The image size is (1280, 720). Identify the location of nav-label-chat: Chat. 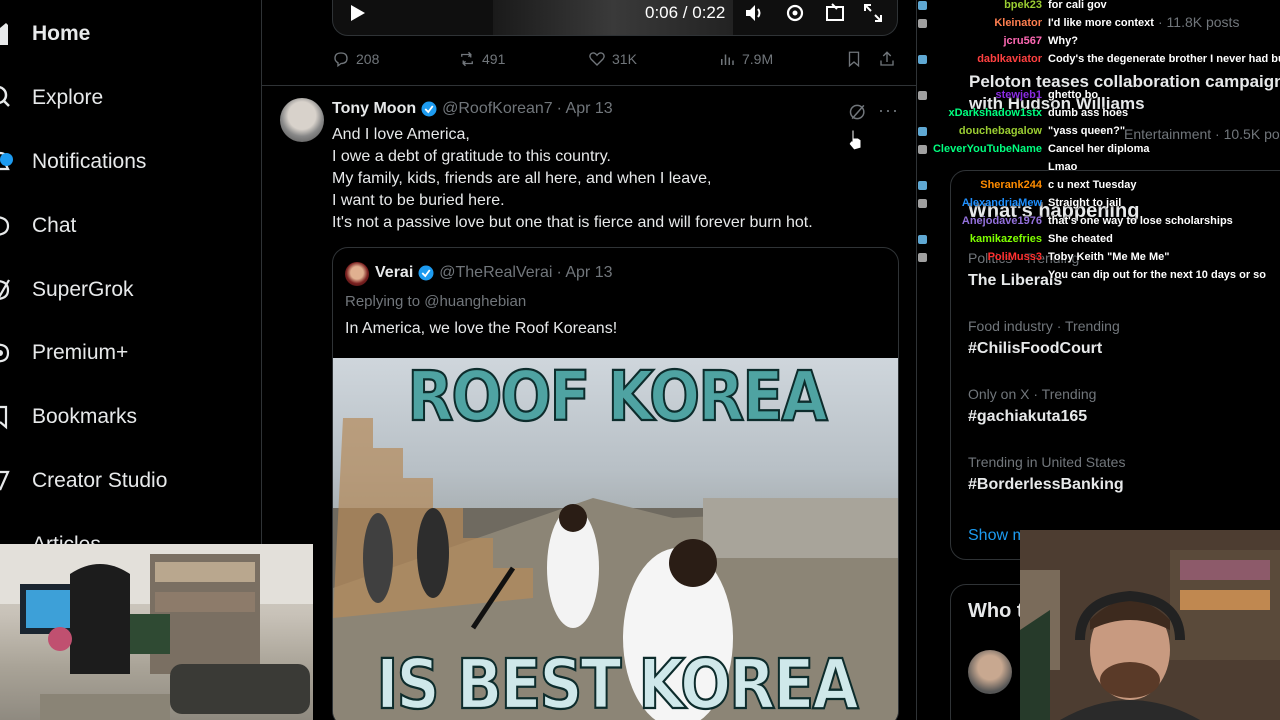
(54, 225).